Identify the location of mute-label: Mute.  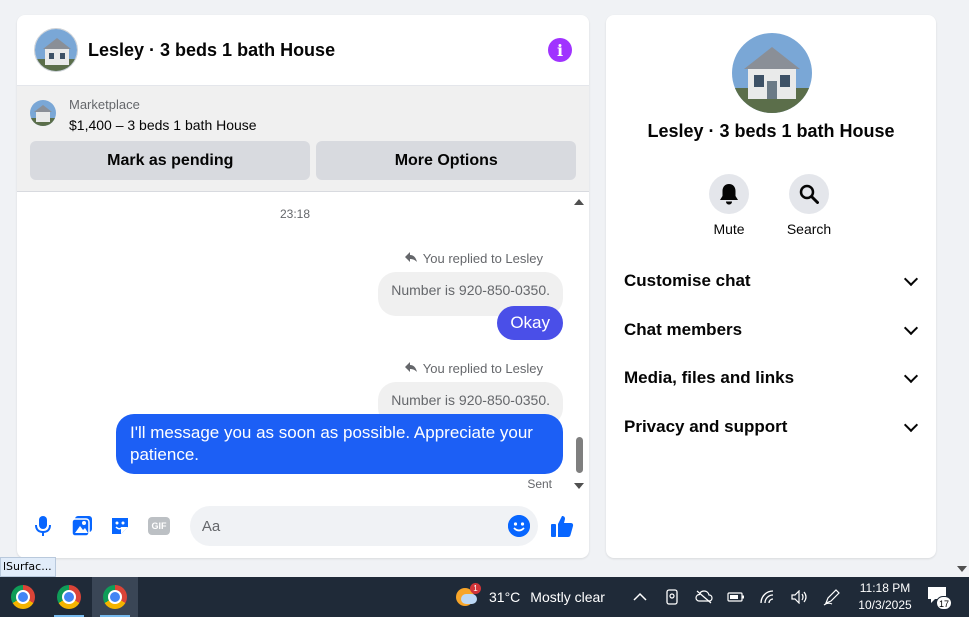
(729, 229).